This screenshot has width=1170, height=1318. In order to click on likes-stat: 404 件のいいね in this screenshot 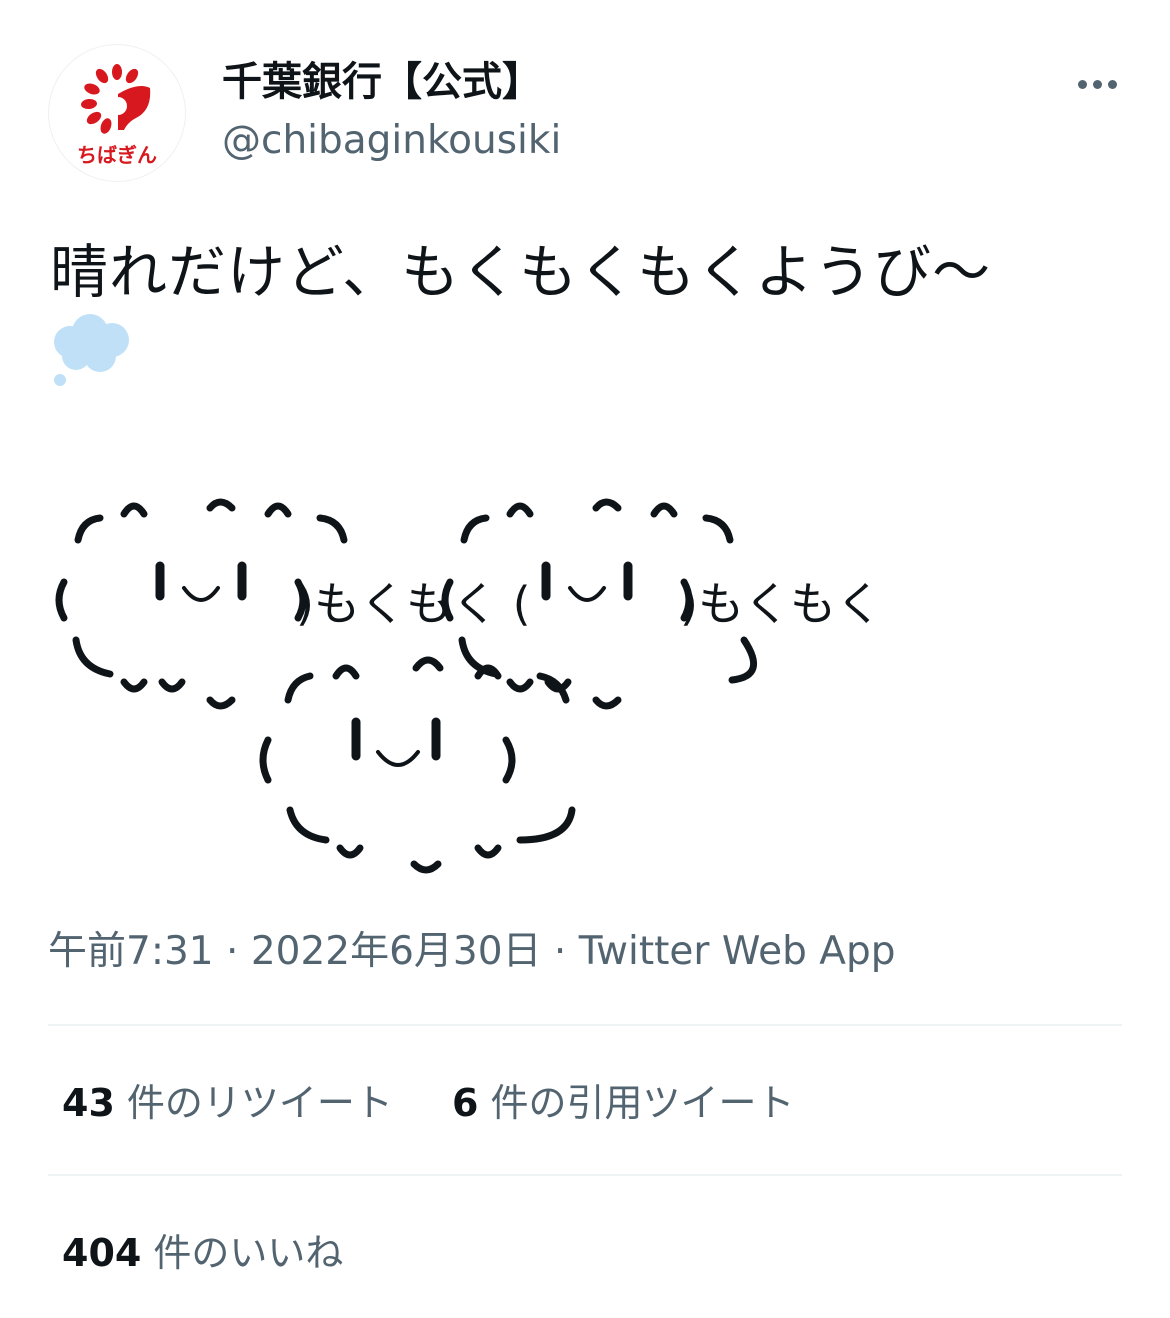, I will do `click(202, 1253)`.